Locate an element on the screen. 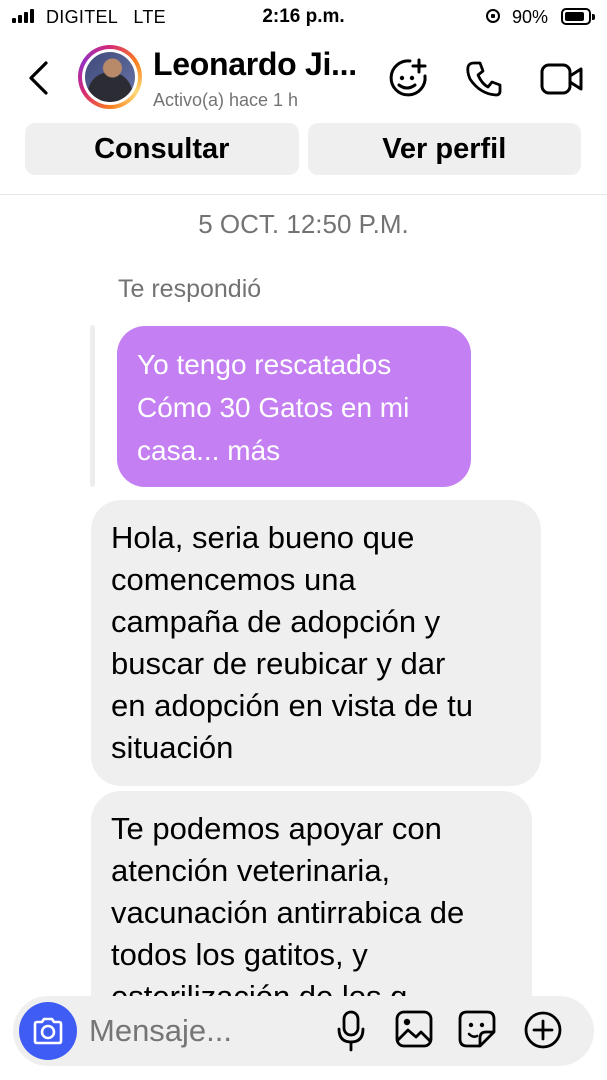 The width and height of the screenshot is (607, 1080). message-line: todos los gatitos, y is located at coordinates (239, 954).